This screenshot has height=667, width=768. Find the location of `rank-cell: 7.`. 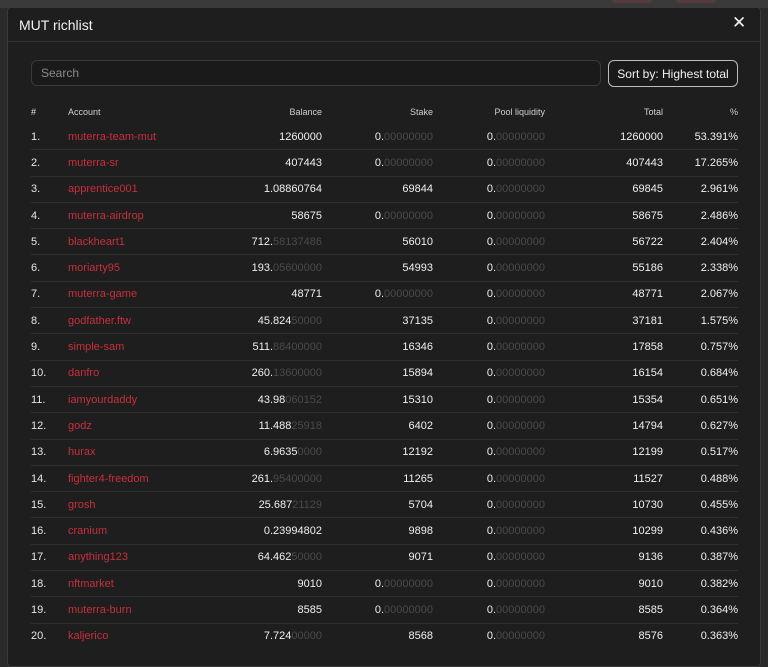

rank-cell: 7. is located at coordinates (49, 294).